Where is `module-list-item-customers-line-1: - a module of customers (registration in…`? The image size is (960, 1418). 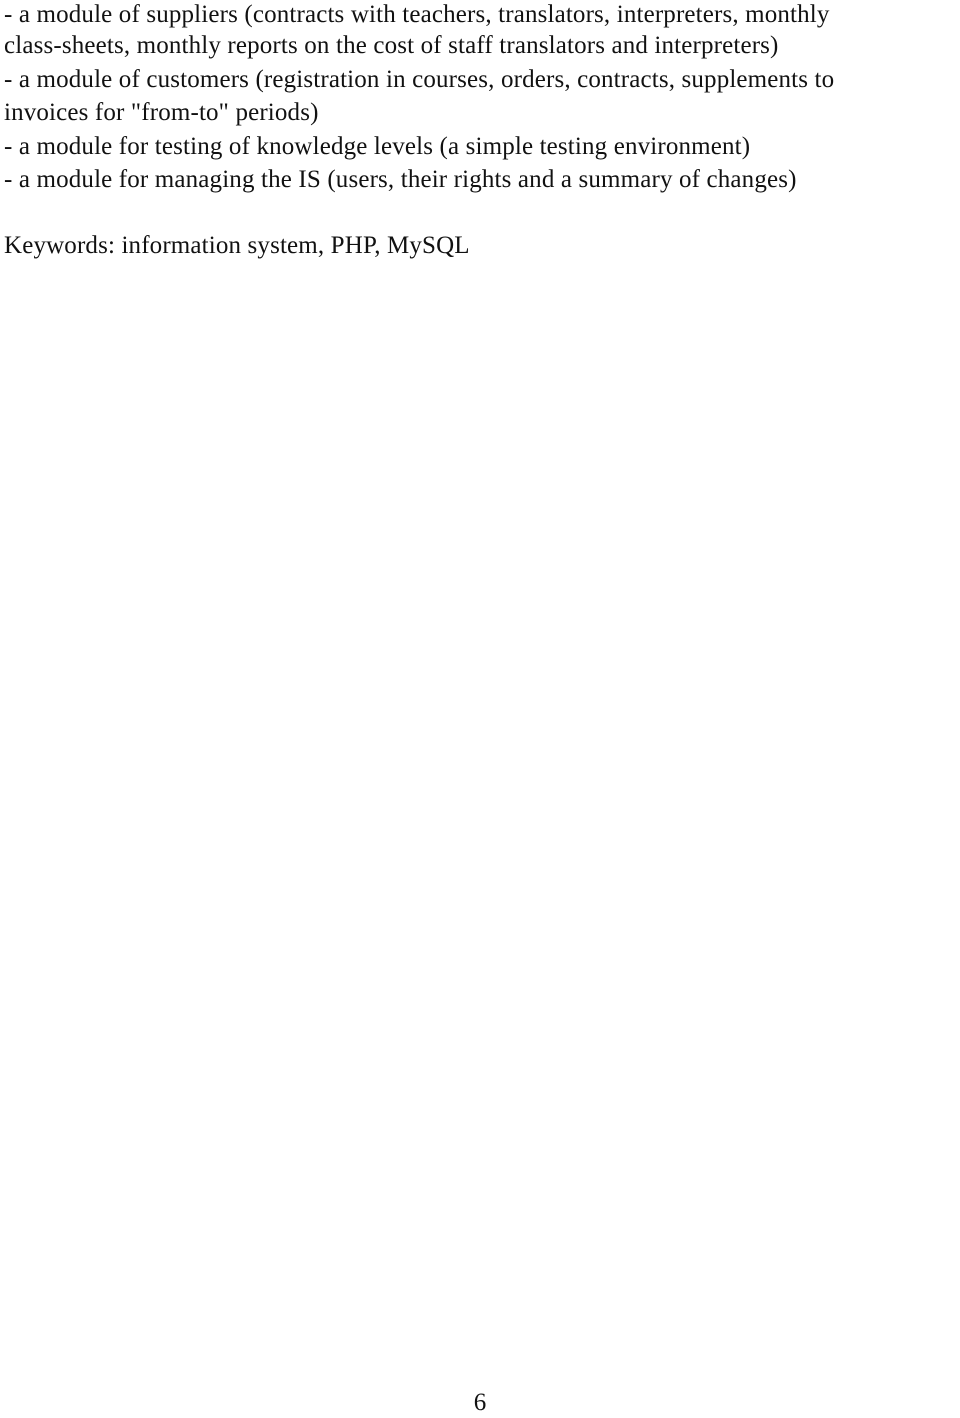 module-list-item-customers-line-1: - a module of customers (registration in… is located at coordinates (419, 79).